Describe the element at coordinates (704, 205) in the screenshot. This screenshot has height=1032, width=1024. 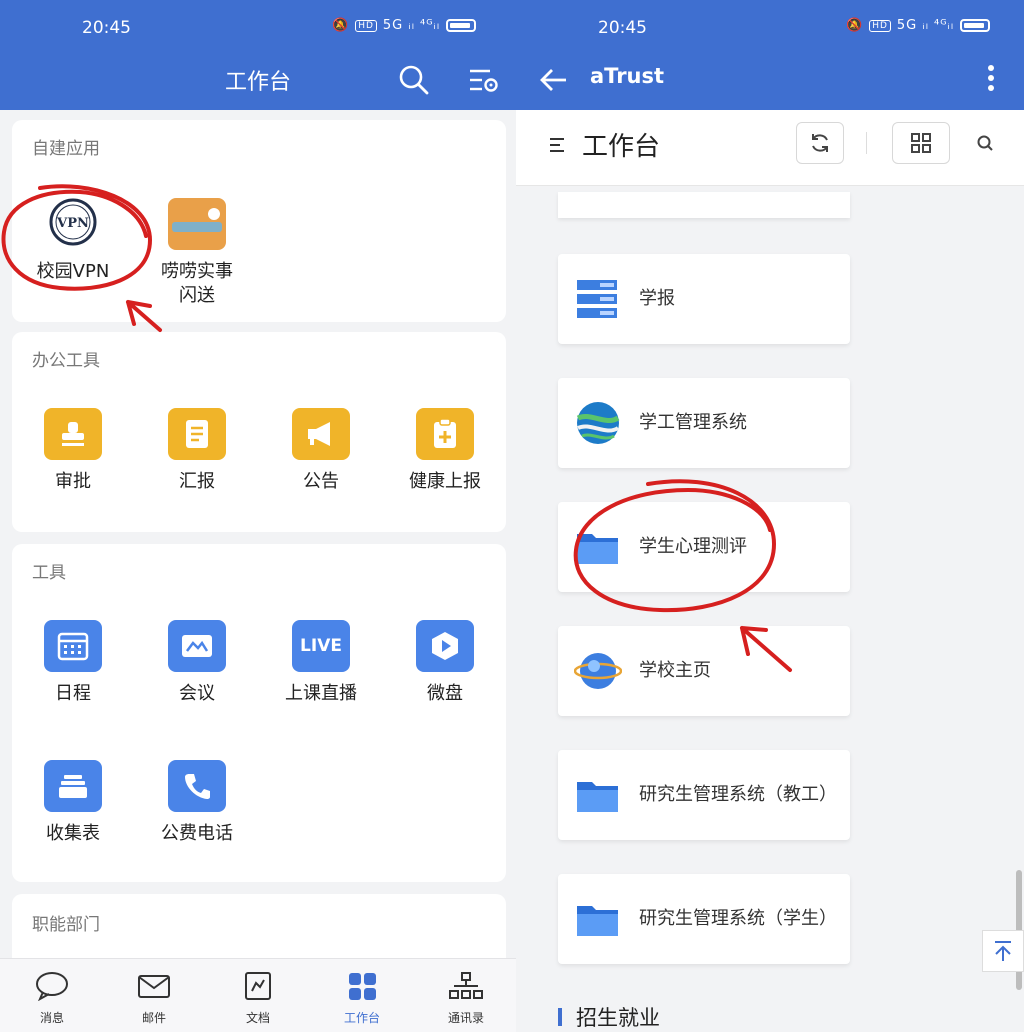
I see `list-card-partial` at that location.